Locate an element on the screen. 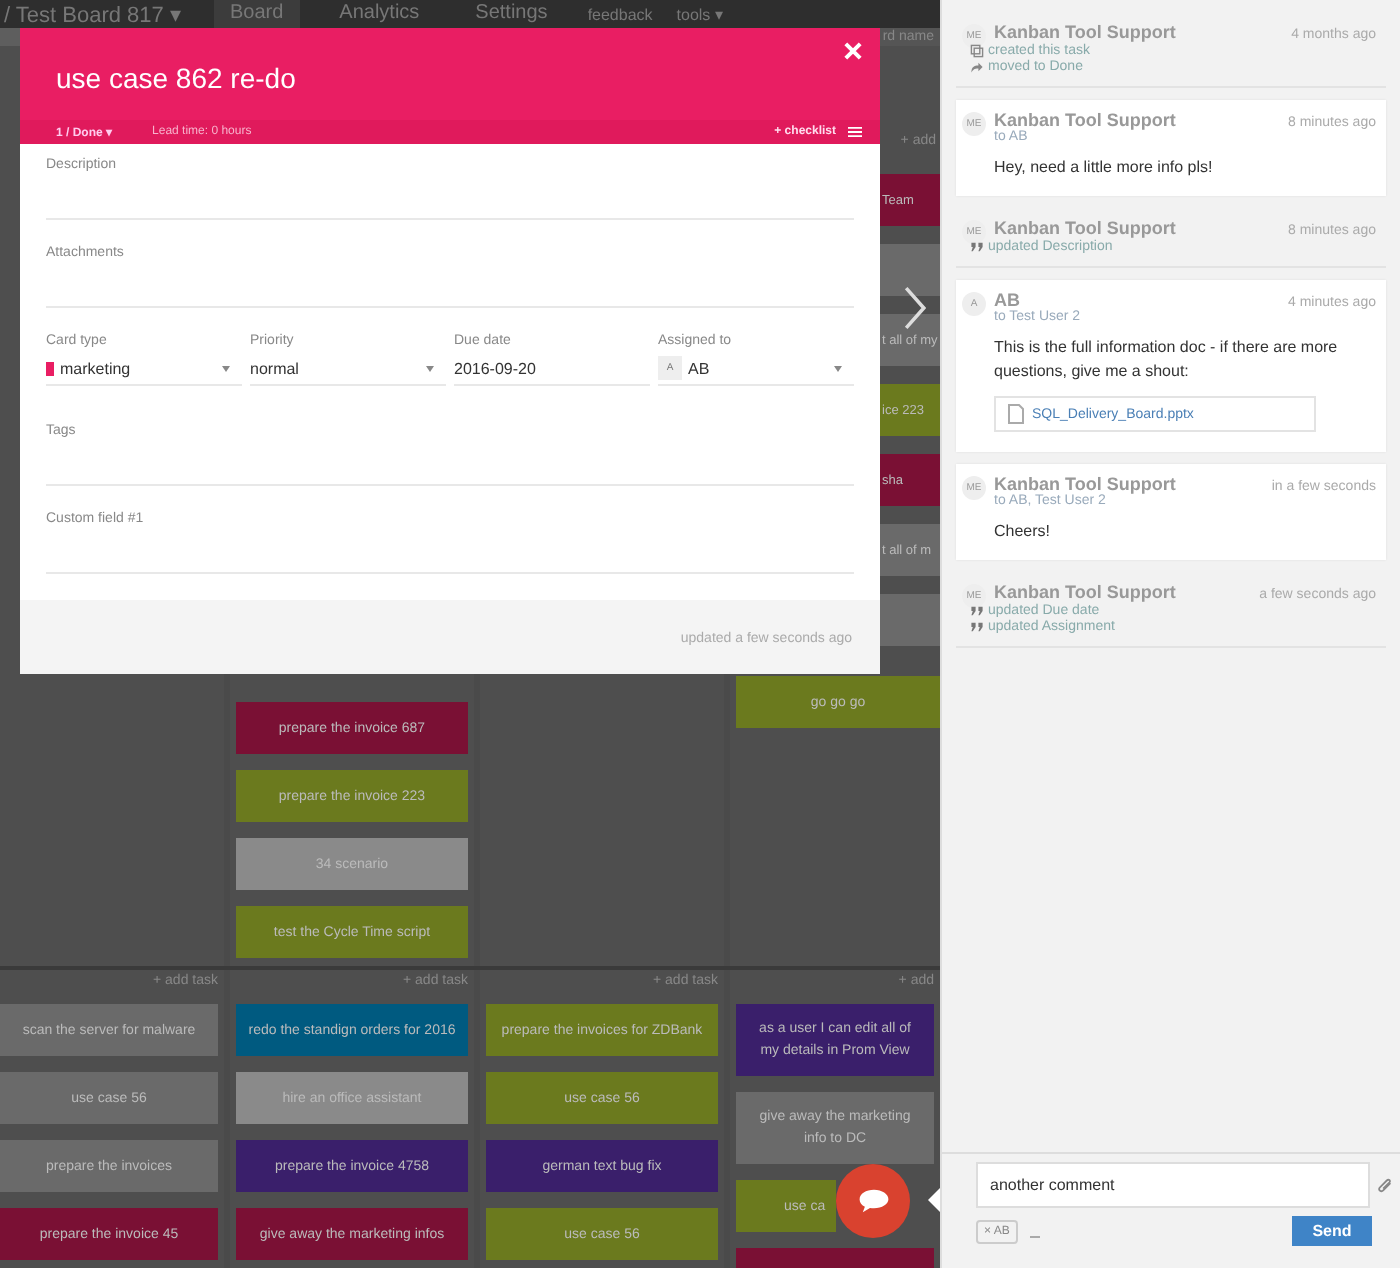 This screenshot has height=1268, width=1400. close-icon is located at coordinates (853, 51).